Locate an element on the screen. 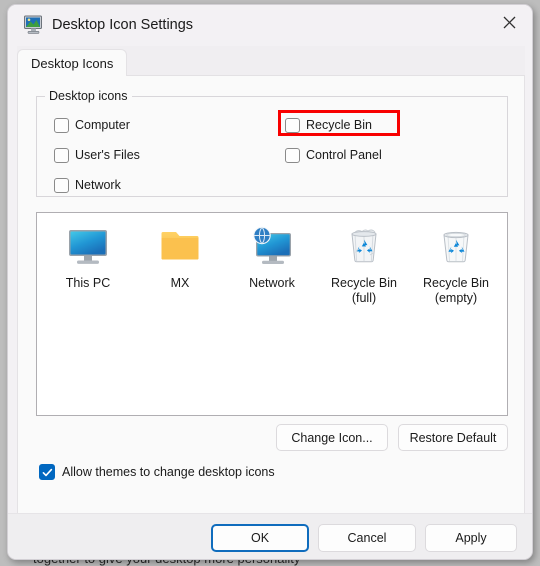  checkbox-network: Network is located at coordinates (87, 185).